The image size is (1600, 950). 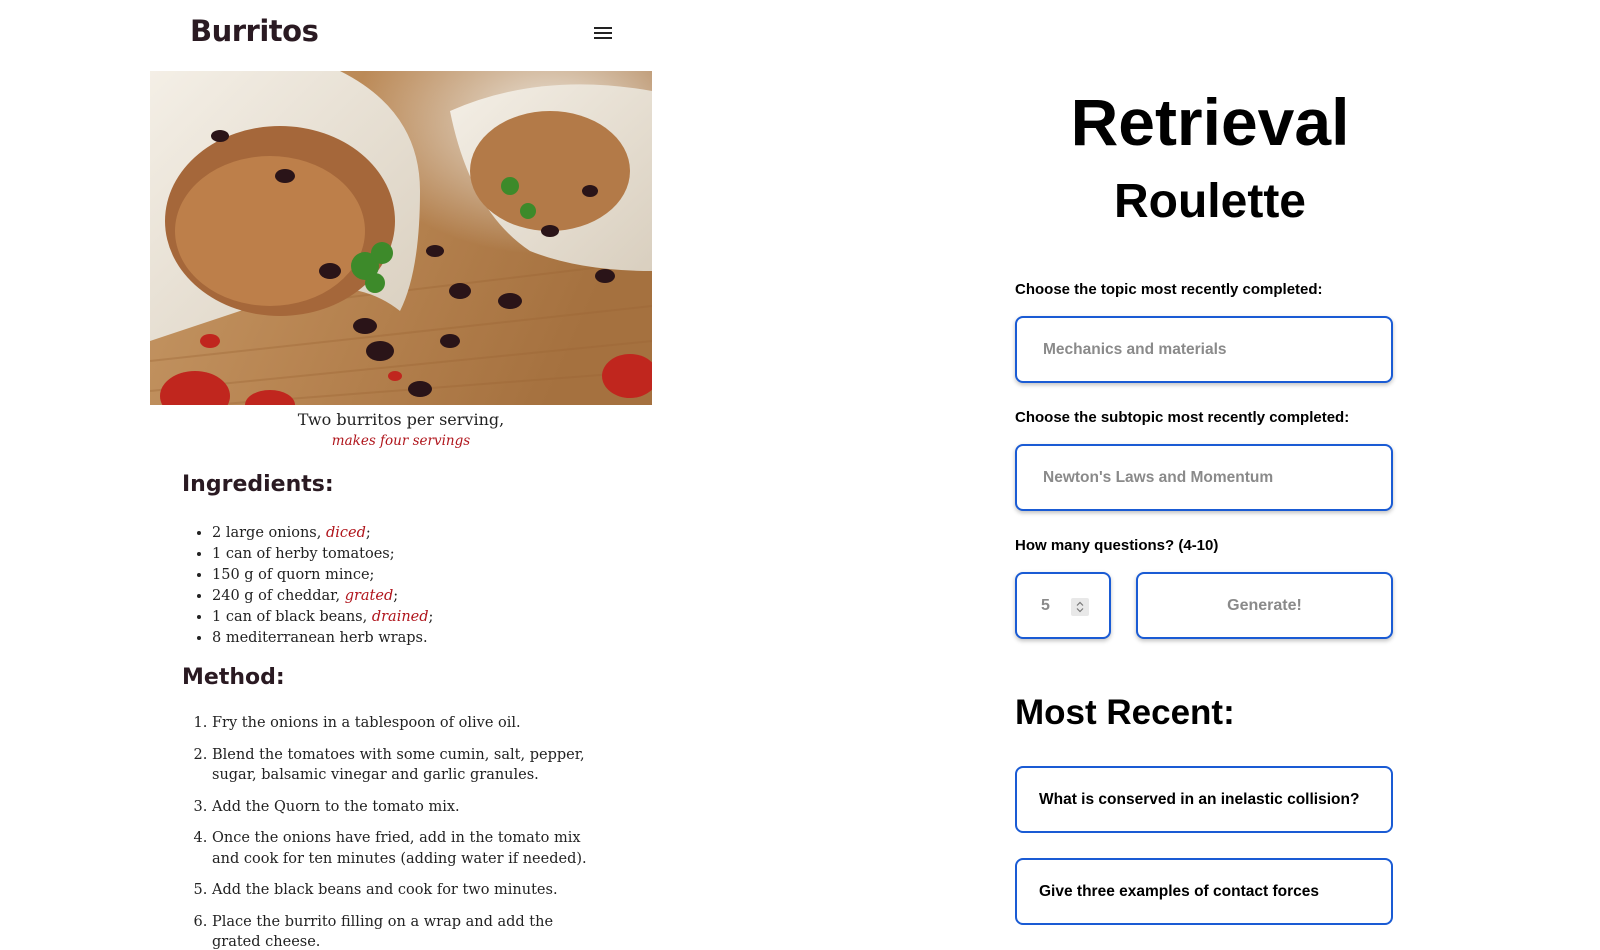 What do you see at coordinates (405, 37) in the screenshot?
I see `recipe-header: Burritos` at bounding box center [405, 37].